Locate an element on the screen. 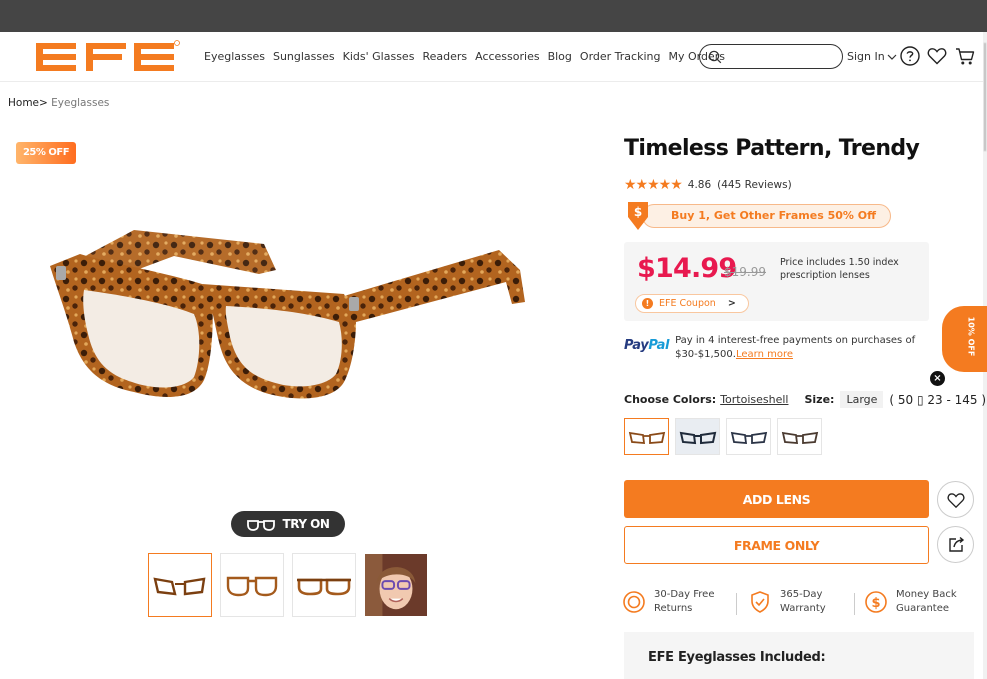 Image resolution: width=987 pixels, height=679 pixels. coupon-label: EFE Coupon is located at coordinates (687, 303).